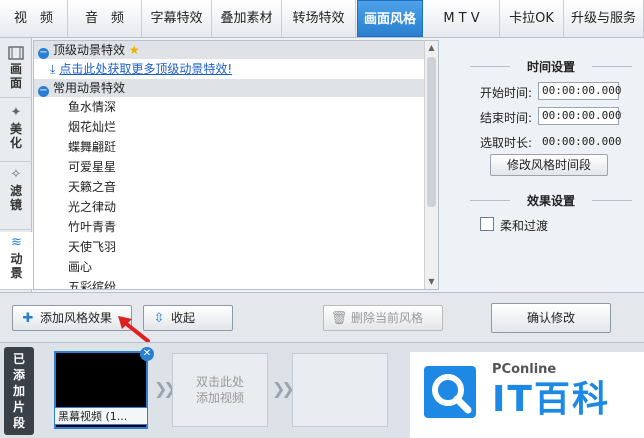 This screenshot has width=644, height=438. I want to click on scroll-down-icon: ▼, so click(431, 282).